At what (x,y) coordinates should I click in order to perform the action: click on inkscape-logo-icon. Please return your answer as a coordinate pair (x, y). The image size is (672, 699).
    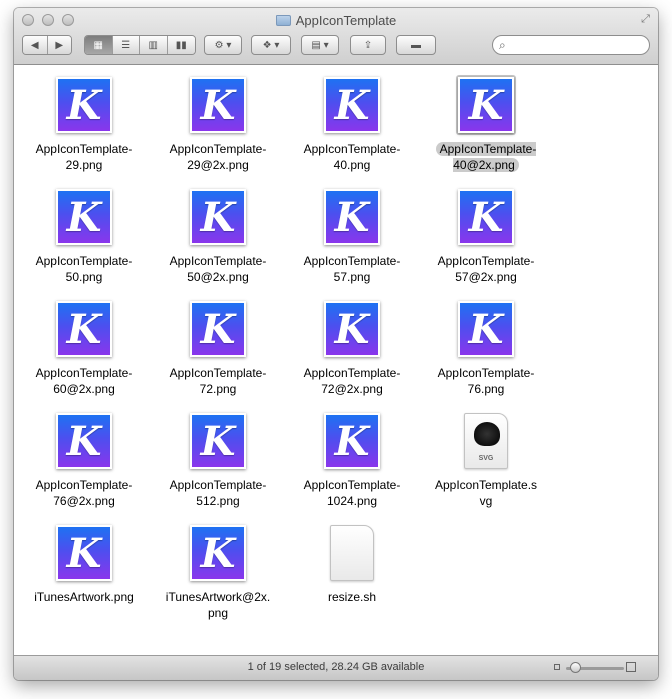
    Looking at the image, I should click on (487, 434).